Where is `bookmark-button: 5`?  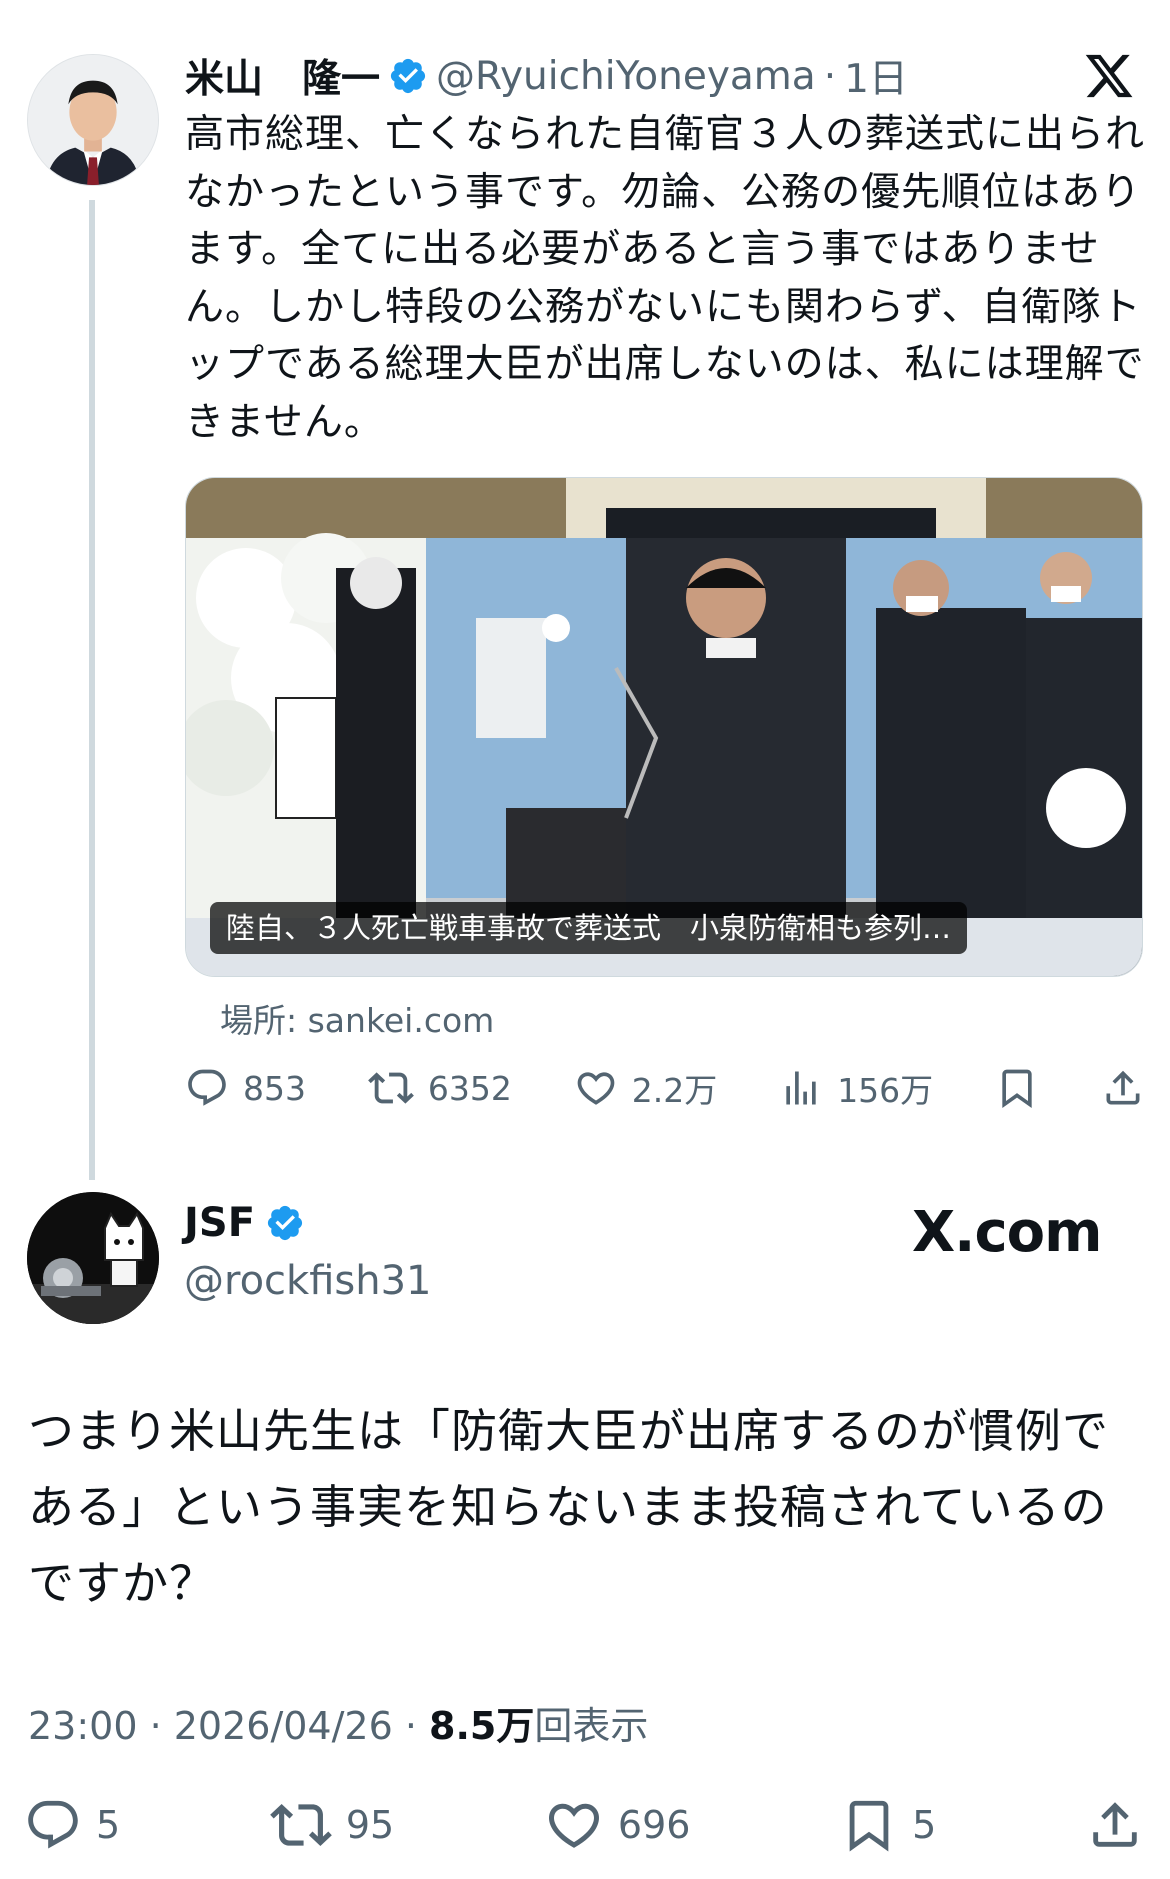
bookmark-button: 5 is located at coordinates (888, 1825).